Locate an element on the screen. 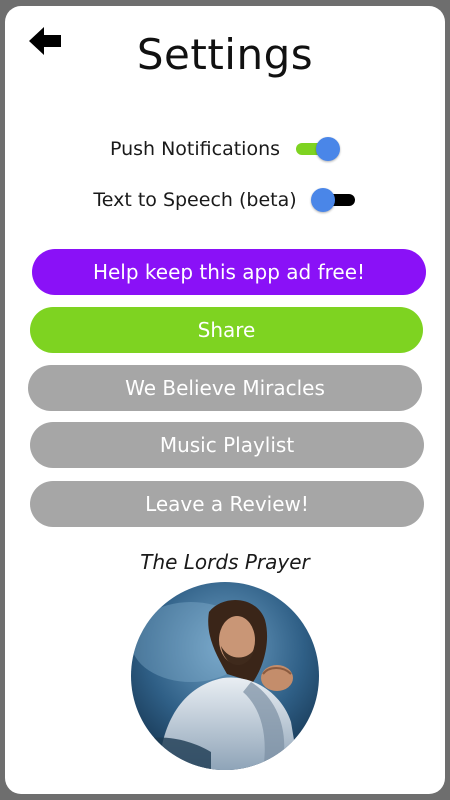 The height and width of the screenshot is (800, 450). push-notifications-row: Push Notifications is located at coordinates (225, 149).